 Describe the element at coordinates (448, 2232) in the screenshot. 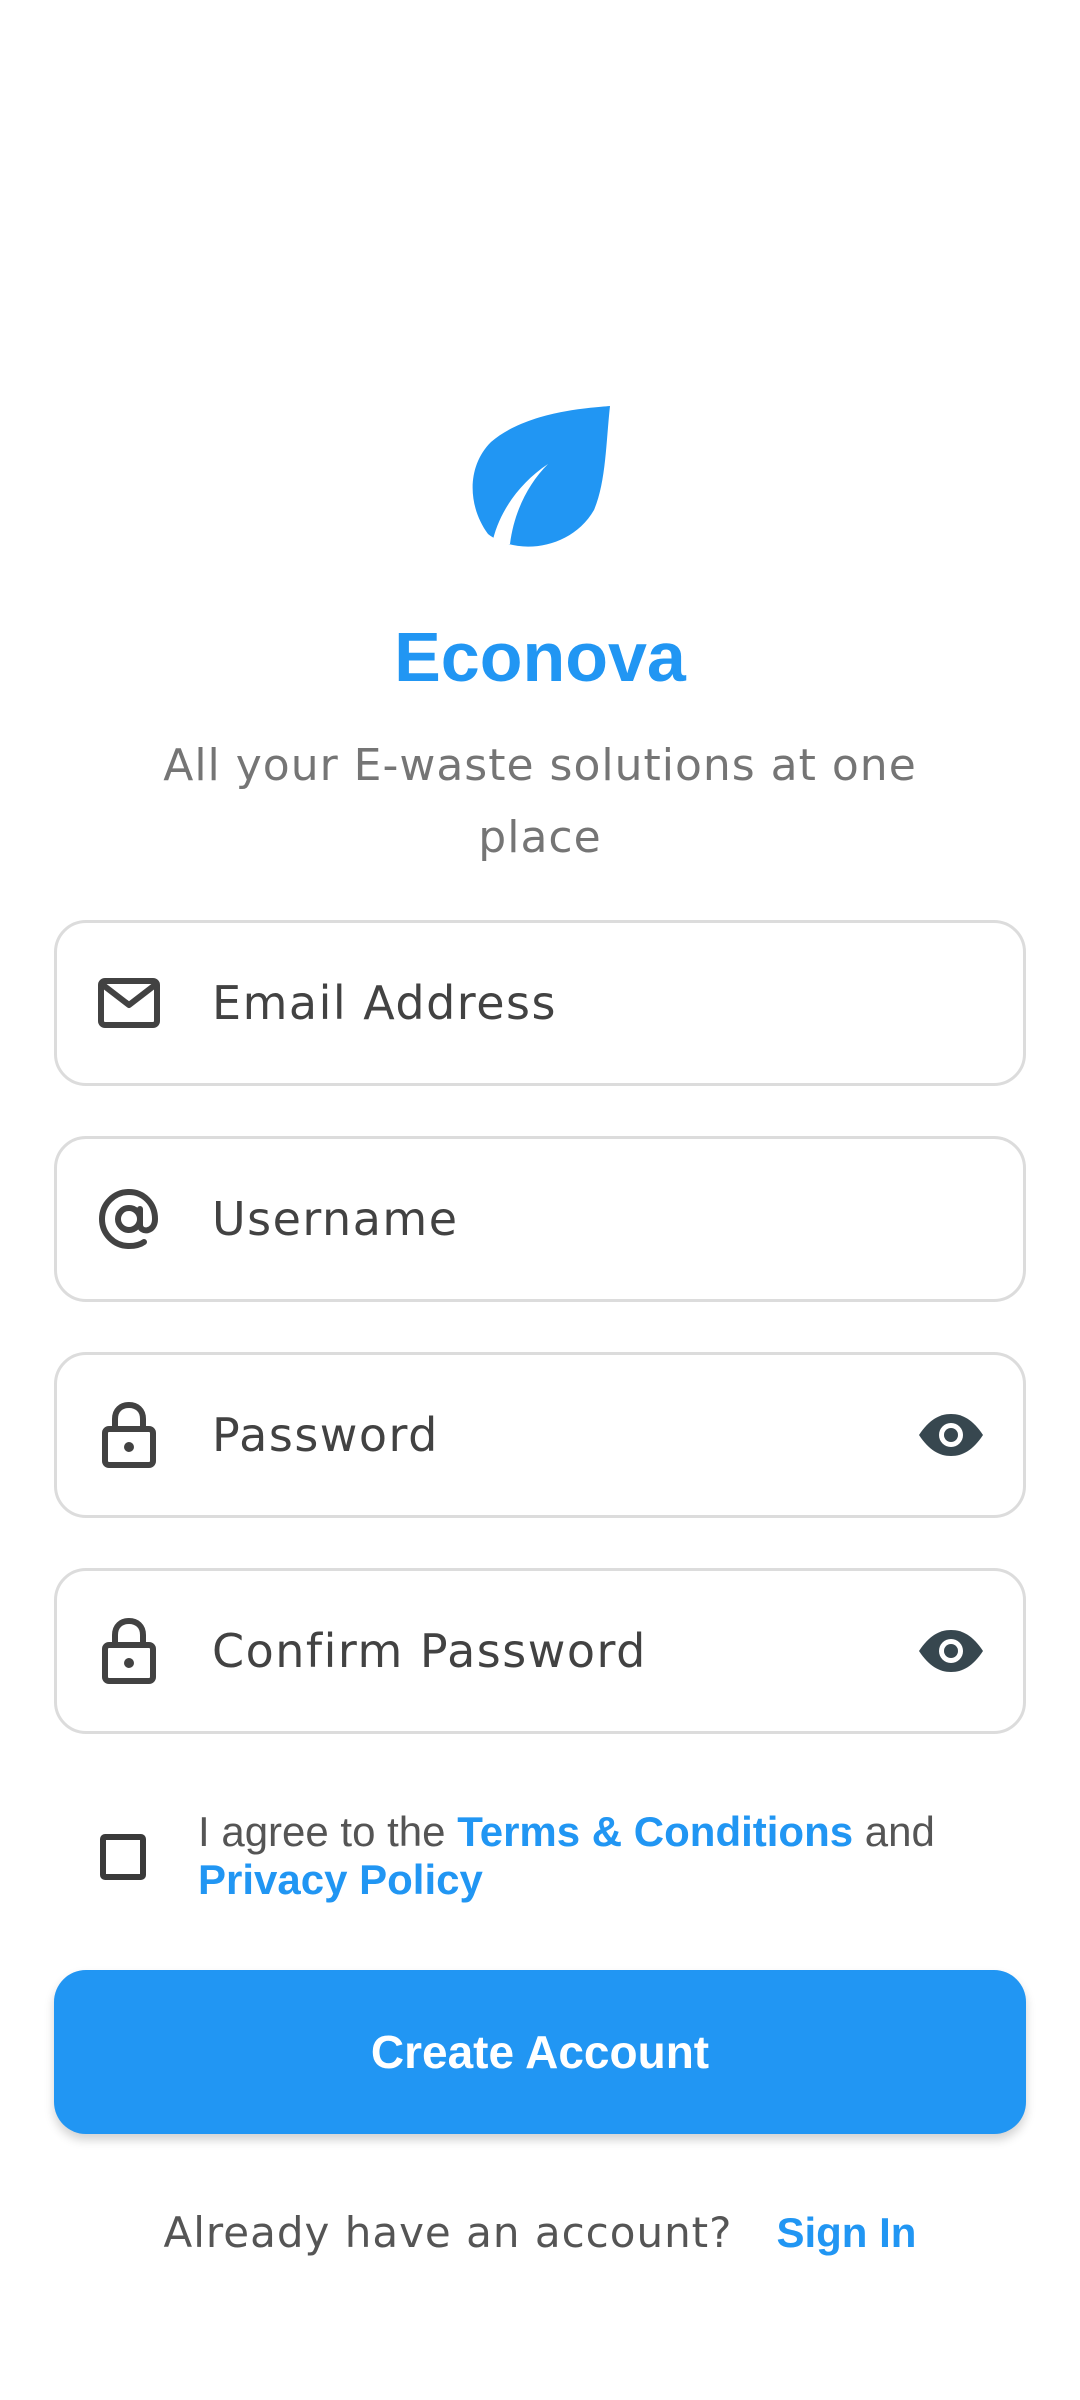

I see `signin-prompt: Already have an account?` at that location.